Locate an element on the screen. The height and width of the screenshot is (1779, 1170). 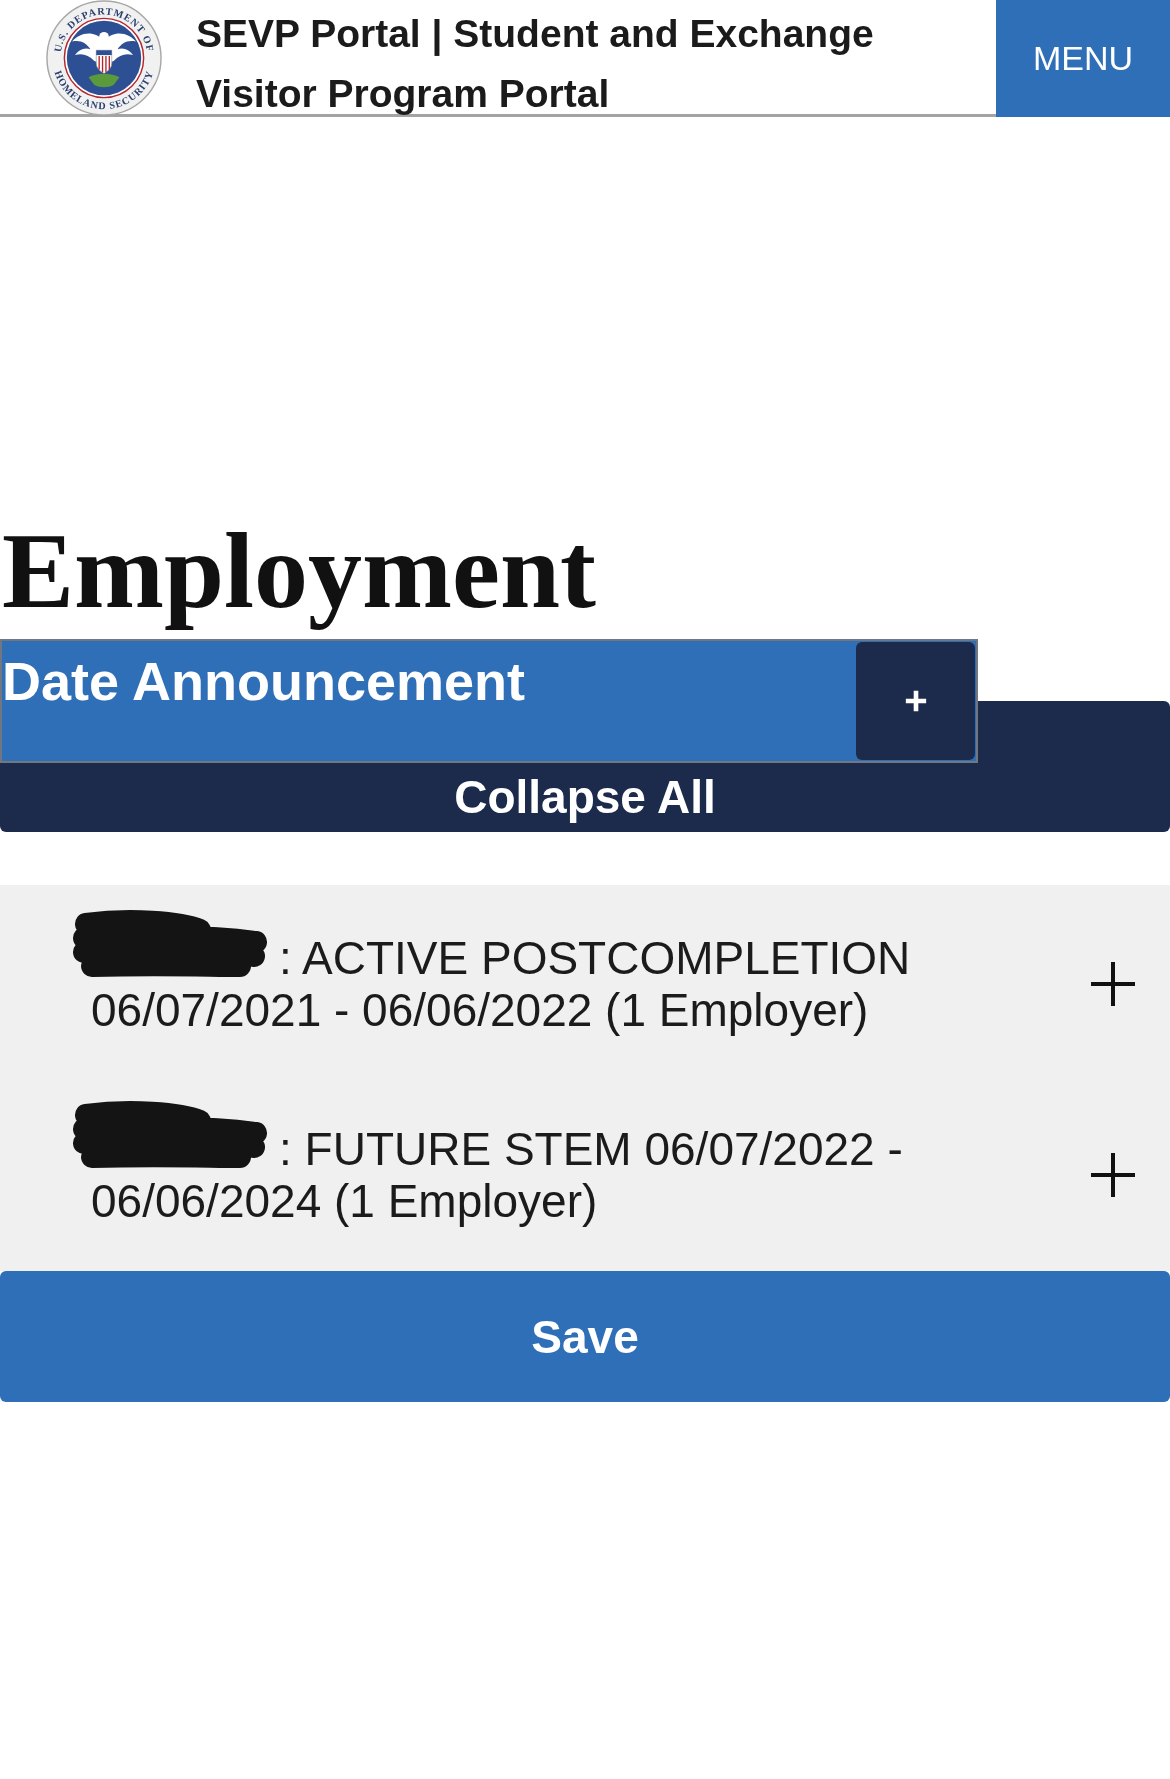
site-title: SEVP Portal | Student and Exchange Visitor Program Portal is located at coordinates (535, 64).